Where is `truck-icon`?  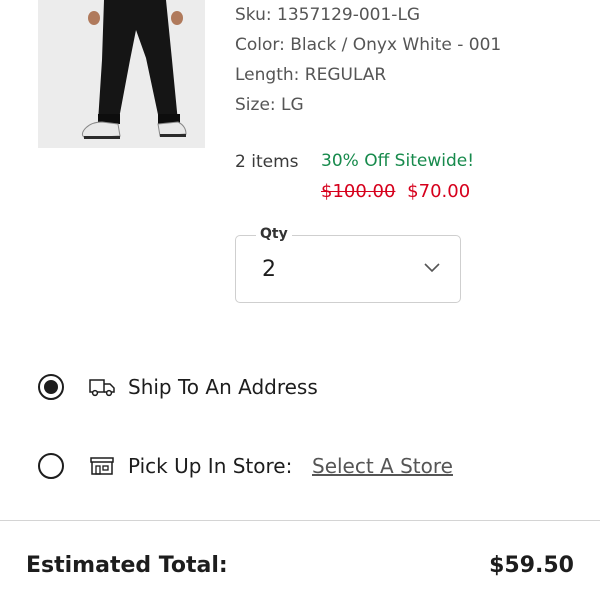
truck-icon is located at coordinates (102, 388).